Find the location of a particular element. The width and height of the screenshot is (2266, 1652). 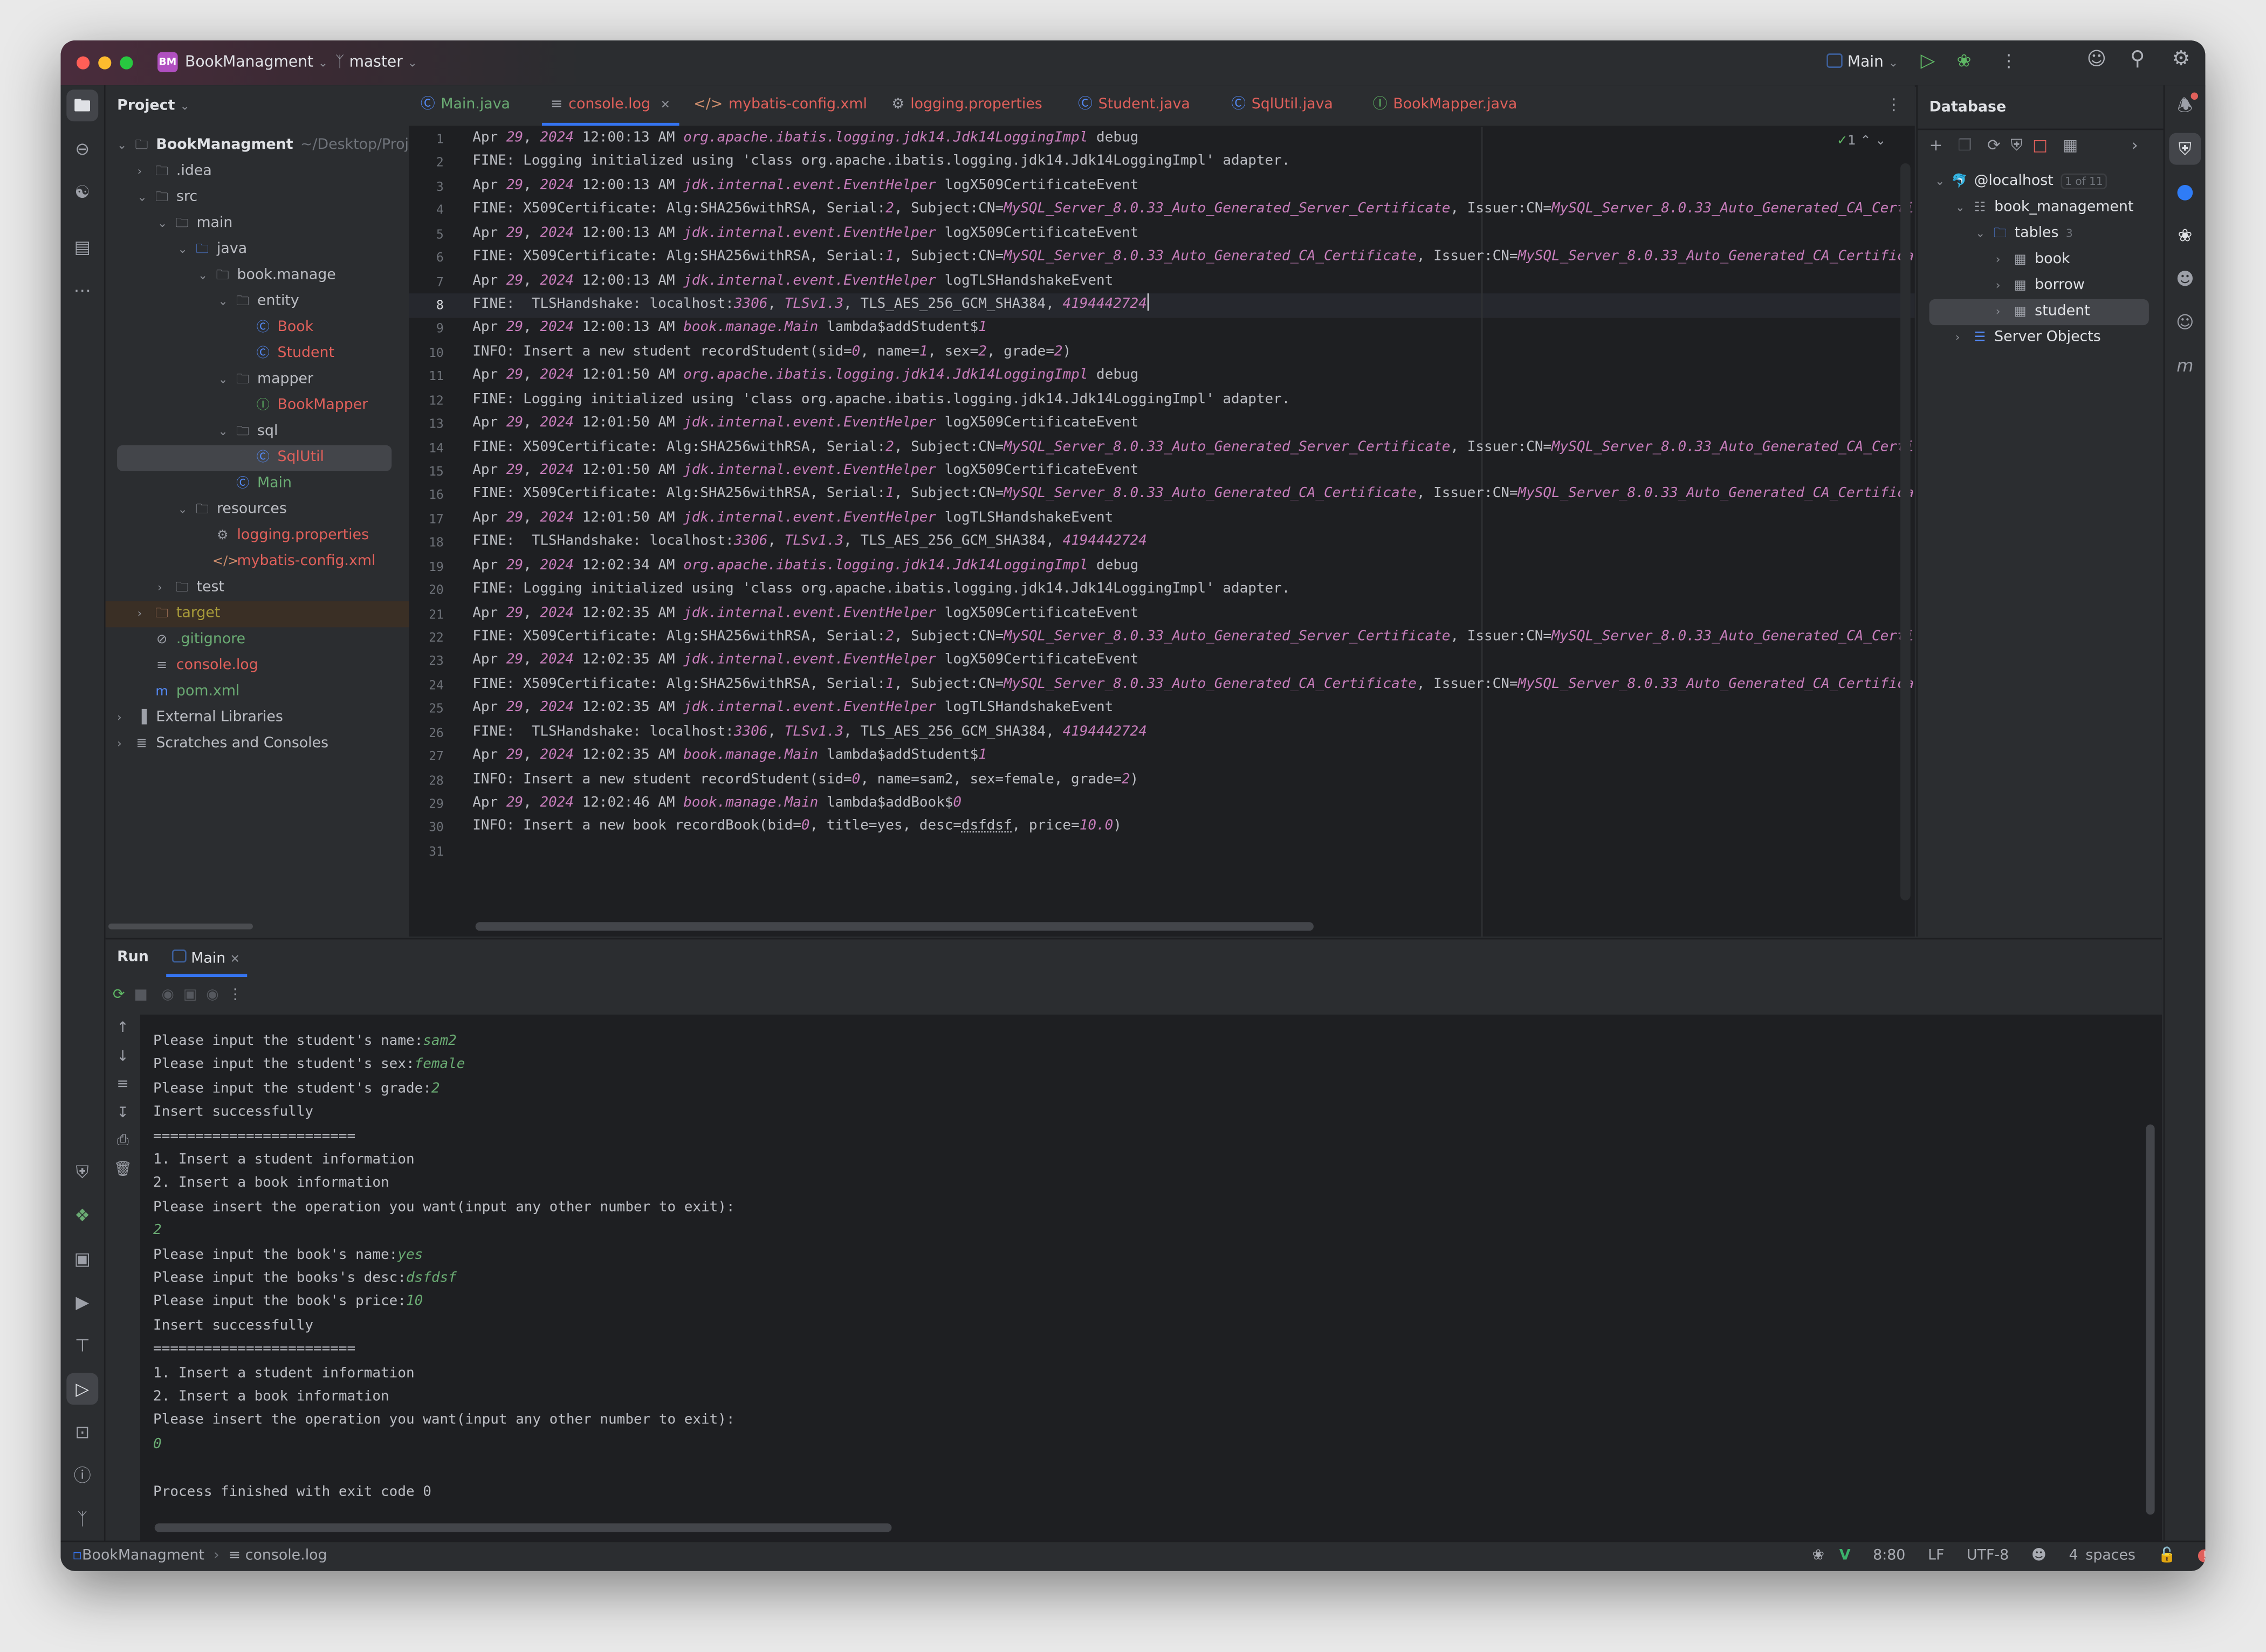

file-encoding: UTF-8 is located at coordinates (1988, 1556).